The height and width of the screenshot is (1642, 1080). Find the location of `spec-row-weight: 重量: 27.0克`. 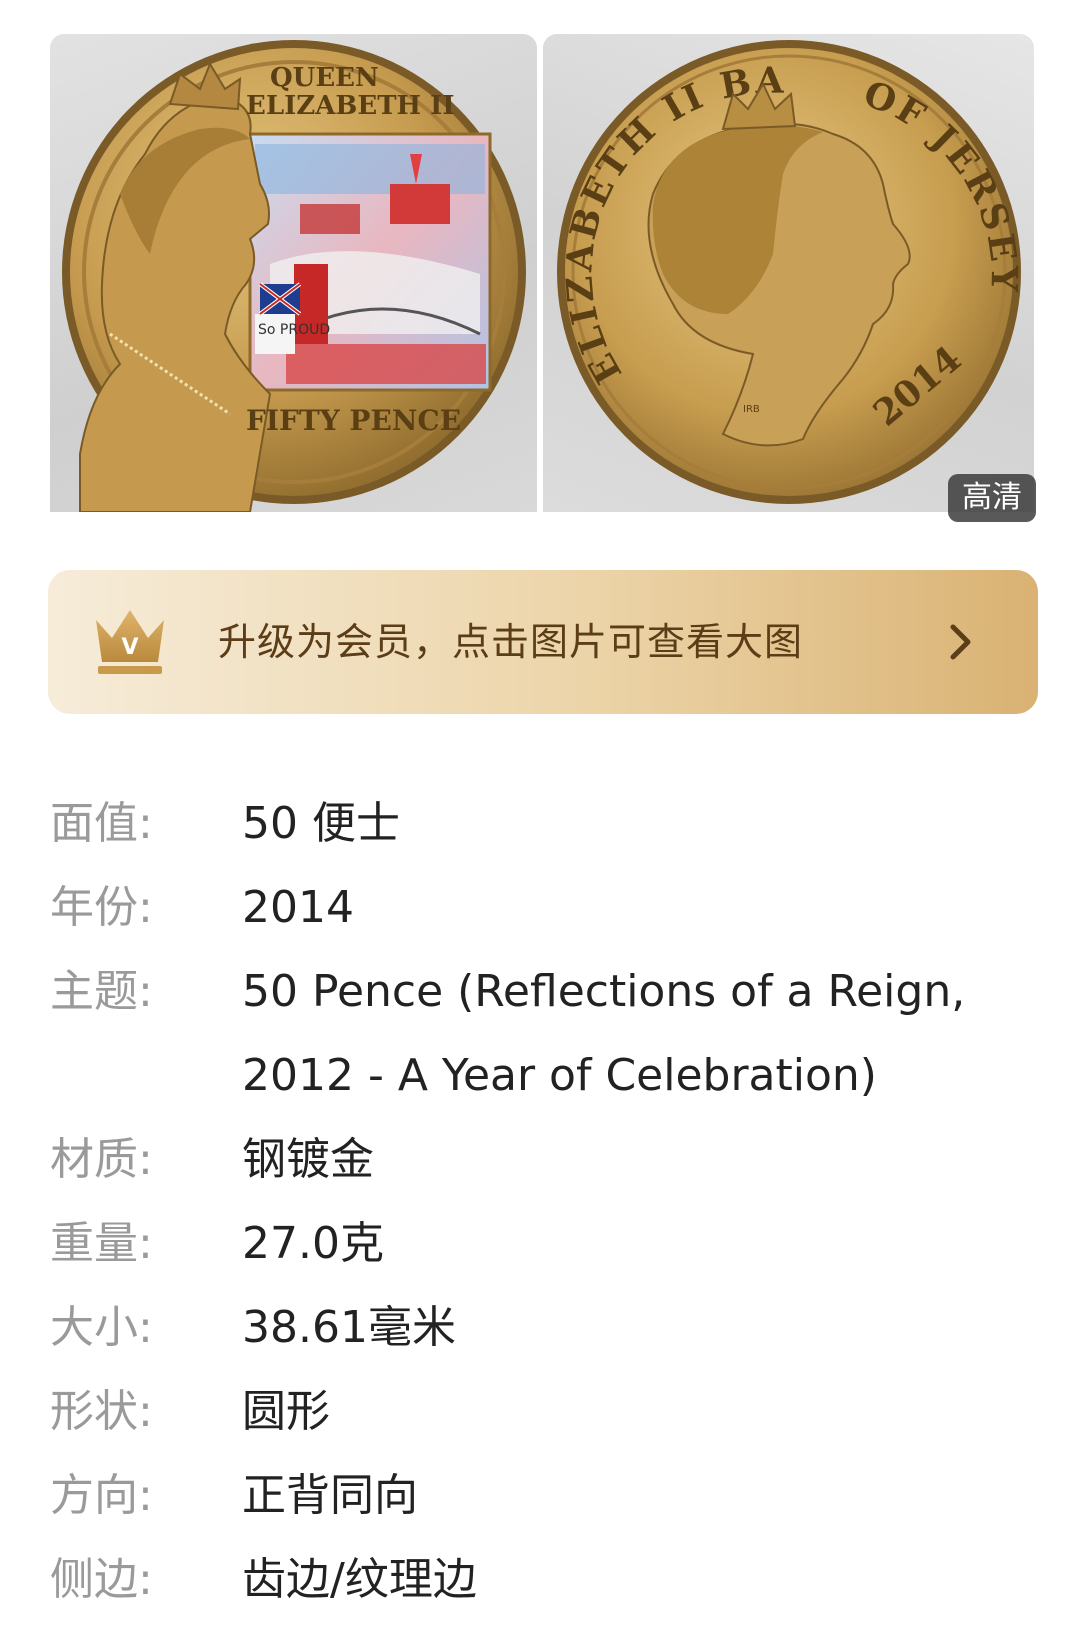

spec-row-weight: 重量: 27.0克 is located at coordinates (530, 1244).